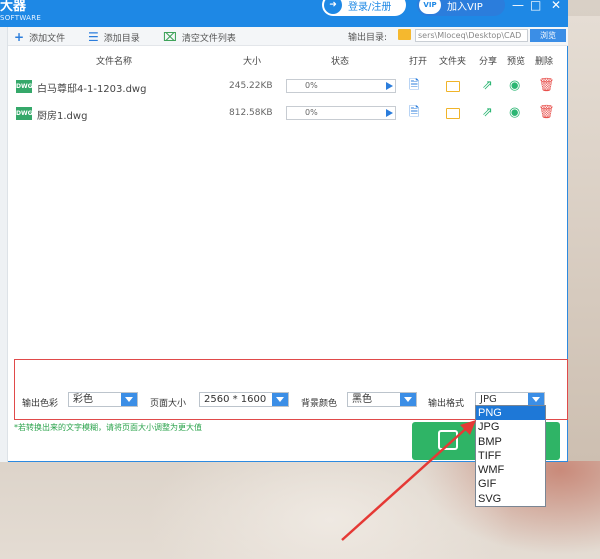 The height and width of the screenshot is (559, 600). I want to click on hint-text: *若转换出来的文字模糊，请将页面大小调整为更大值, so click(108, 427).